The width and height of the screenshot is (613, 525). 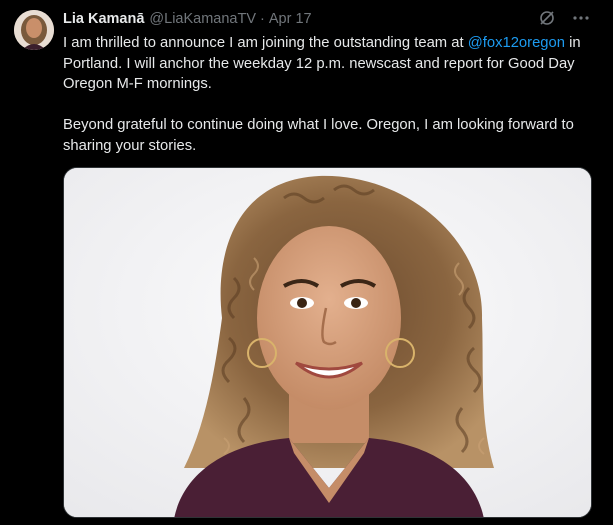 I want to click on mention-link: @fox12oregon, so click(x=516, y=43).